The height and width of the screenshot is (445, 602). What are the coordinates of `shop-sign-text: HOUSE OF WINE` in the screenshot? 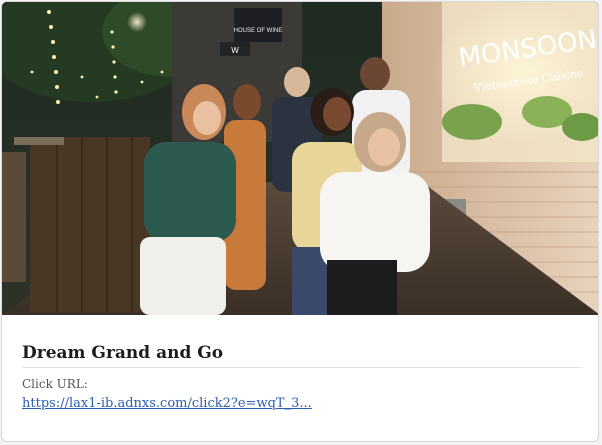 It's located at (258, 31).